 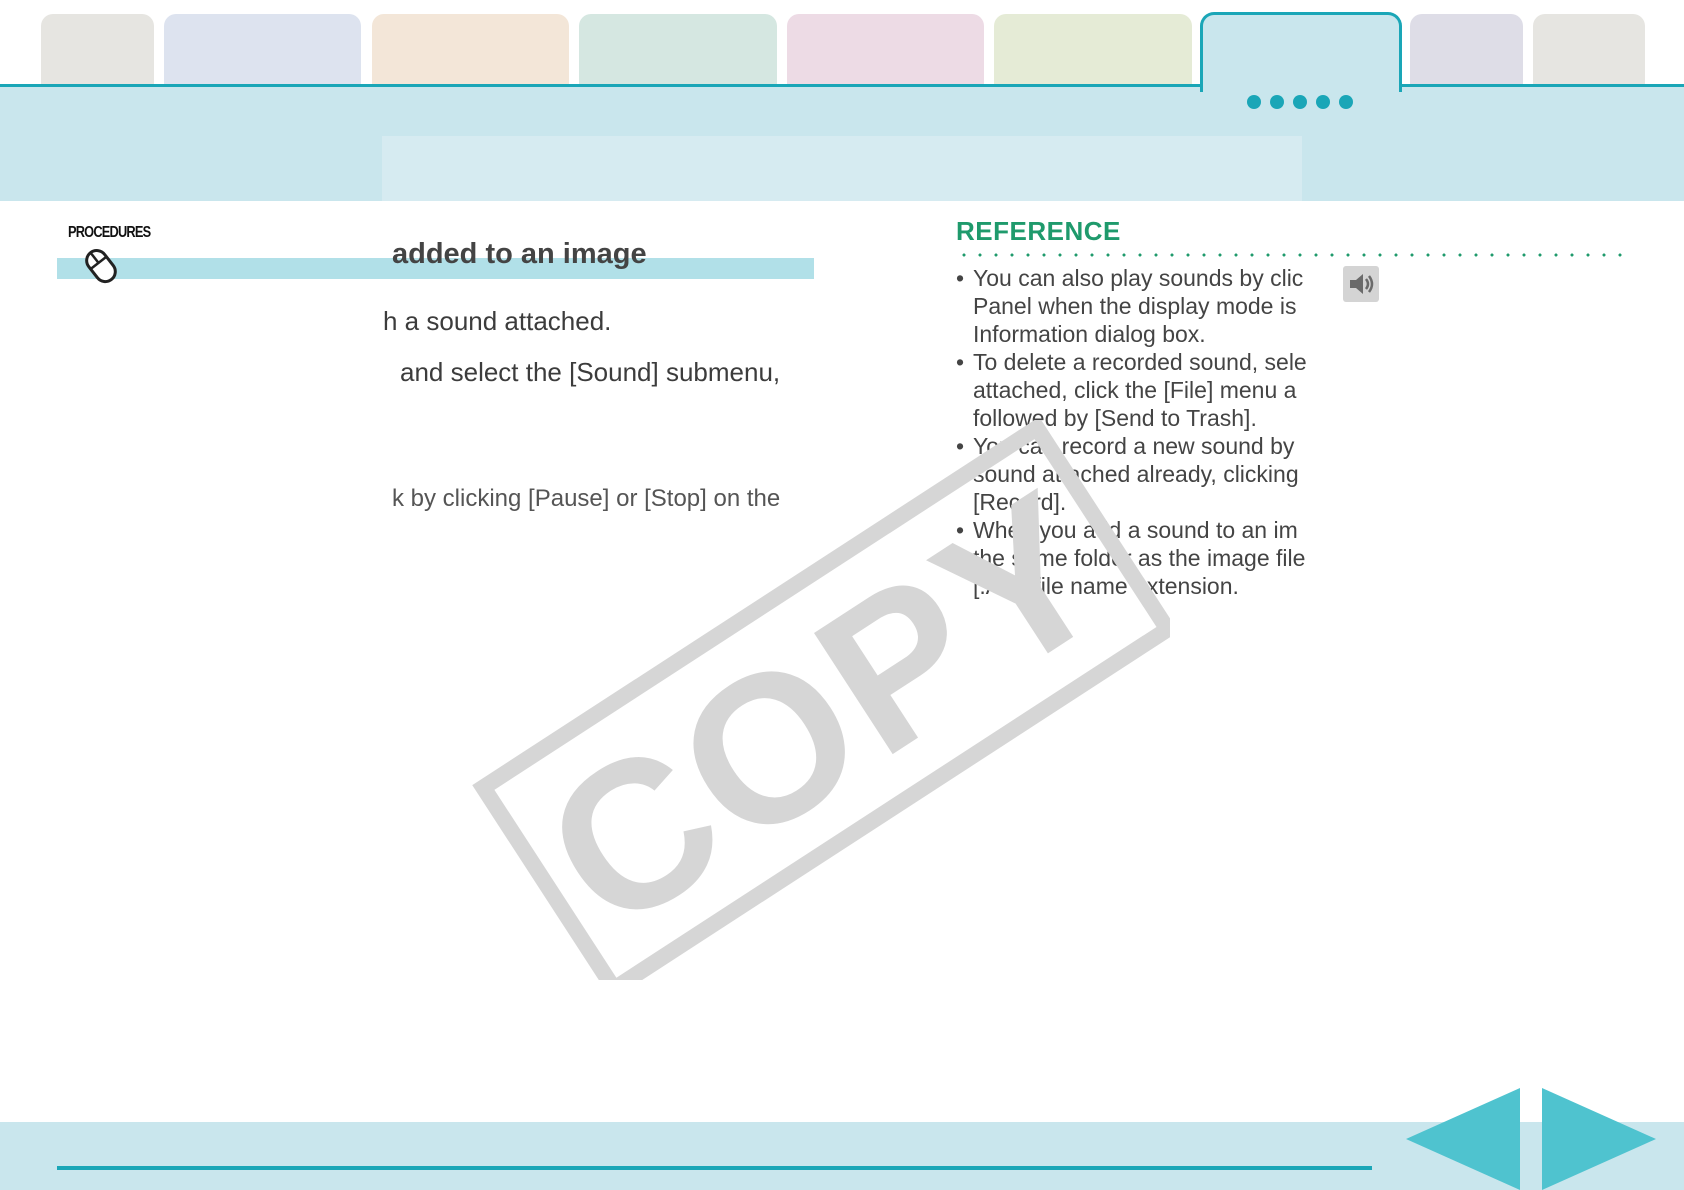 What do you see at coordinates (1038, 231) in the screenshot?
I see `reference-title: REFERENCE` at bounding box center [1038, 231].